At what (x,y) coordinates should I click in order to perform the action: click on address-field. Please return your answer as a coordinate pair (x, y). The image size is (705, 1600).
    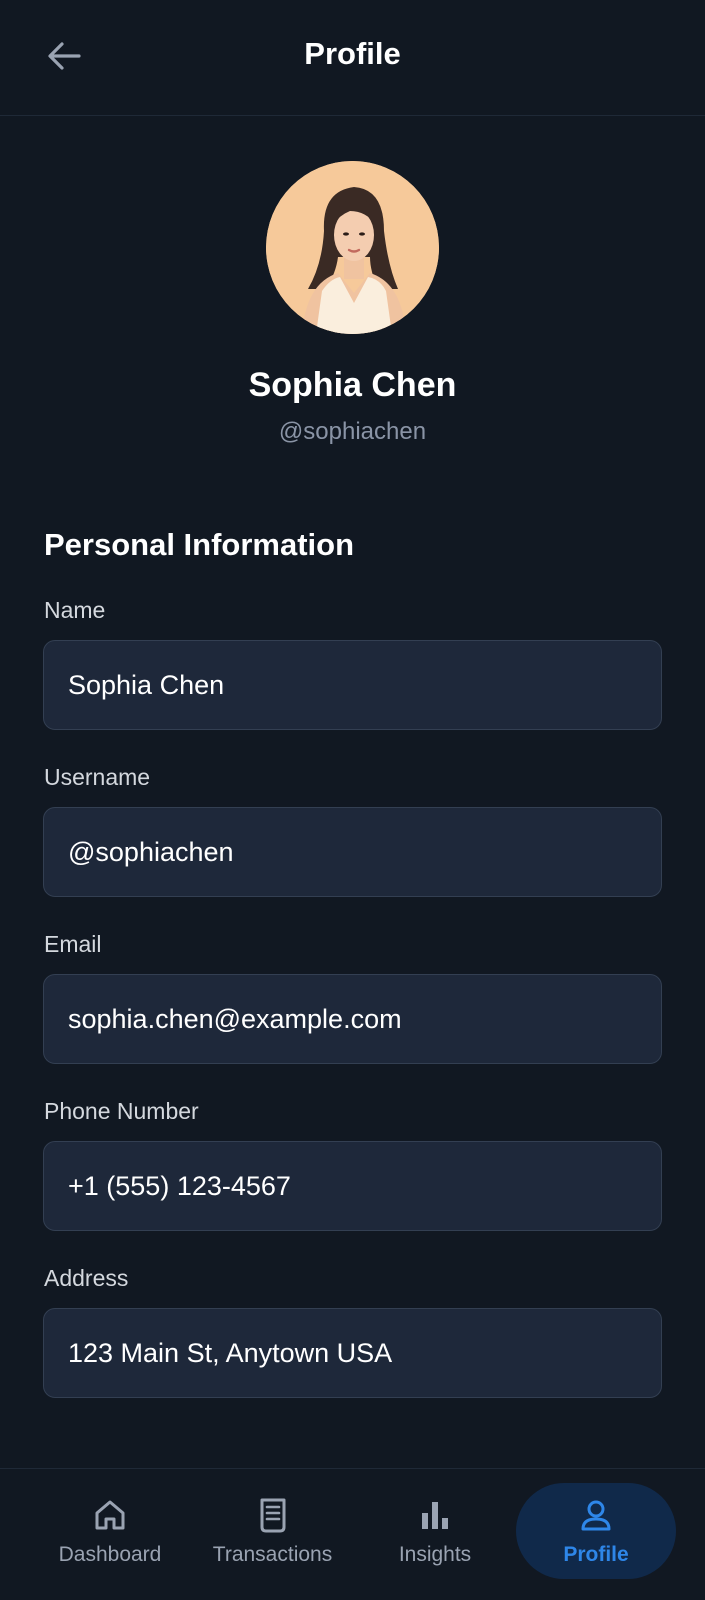
    Looking at the image, I should click on (352, 1353).